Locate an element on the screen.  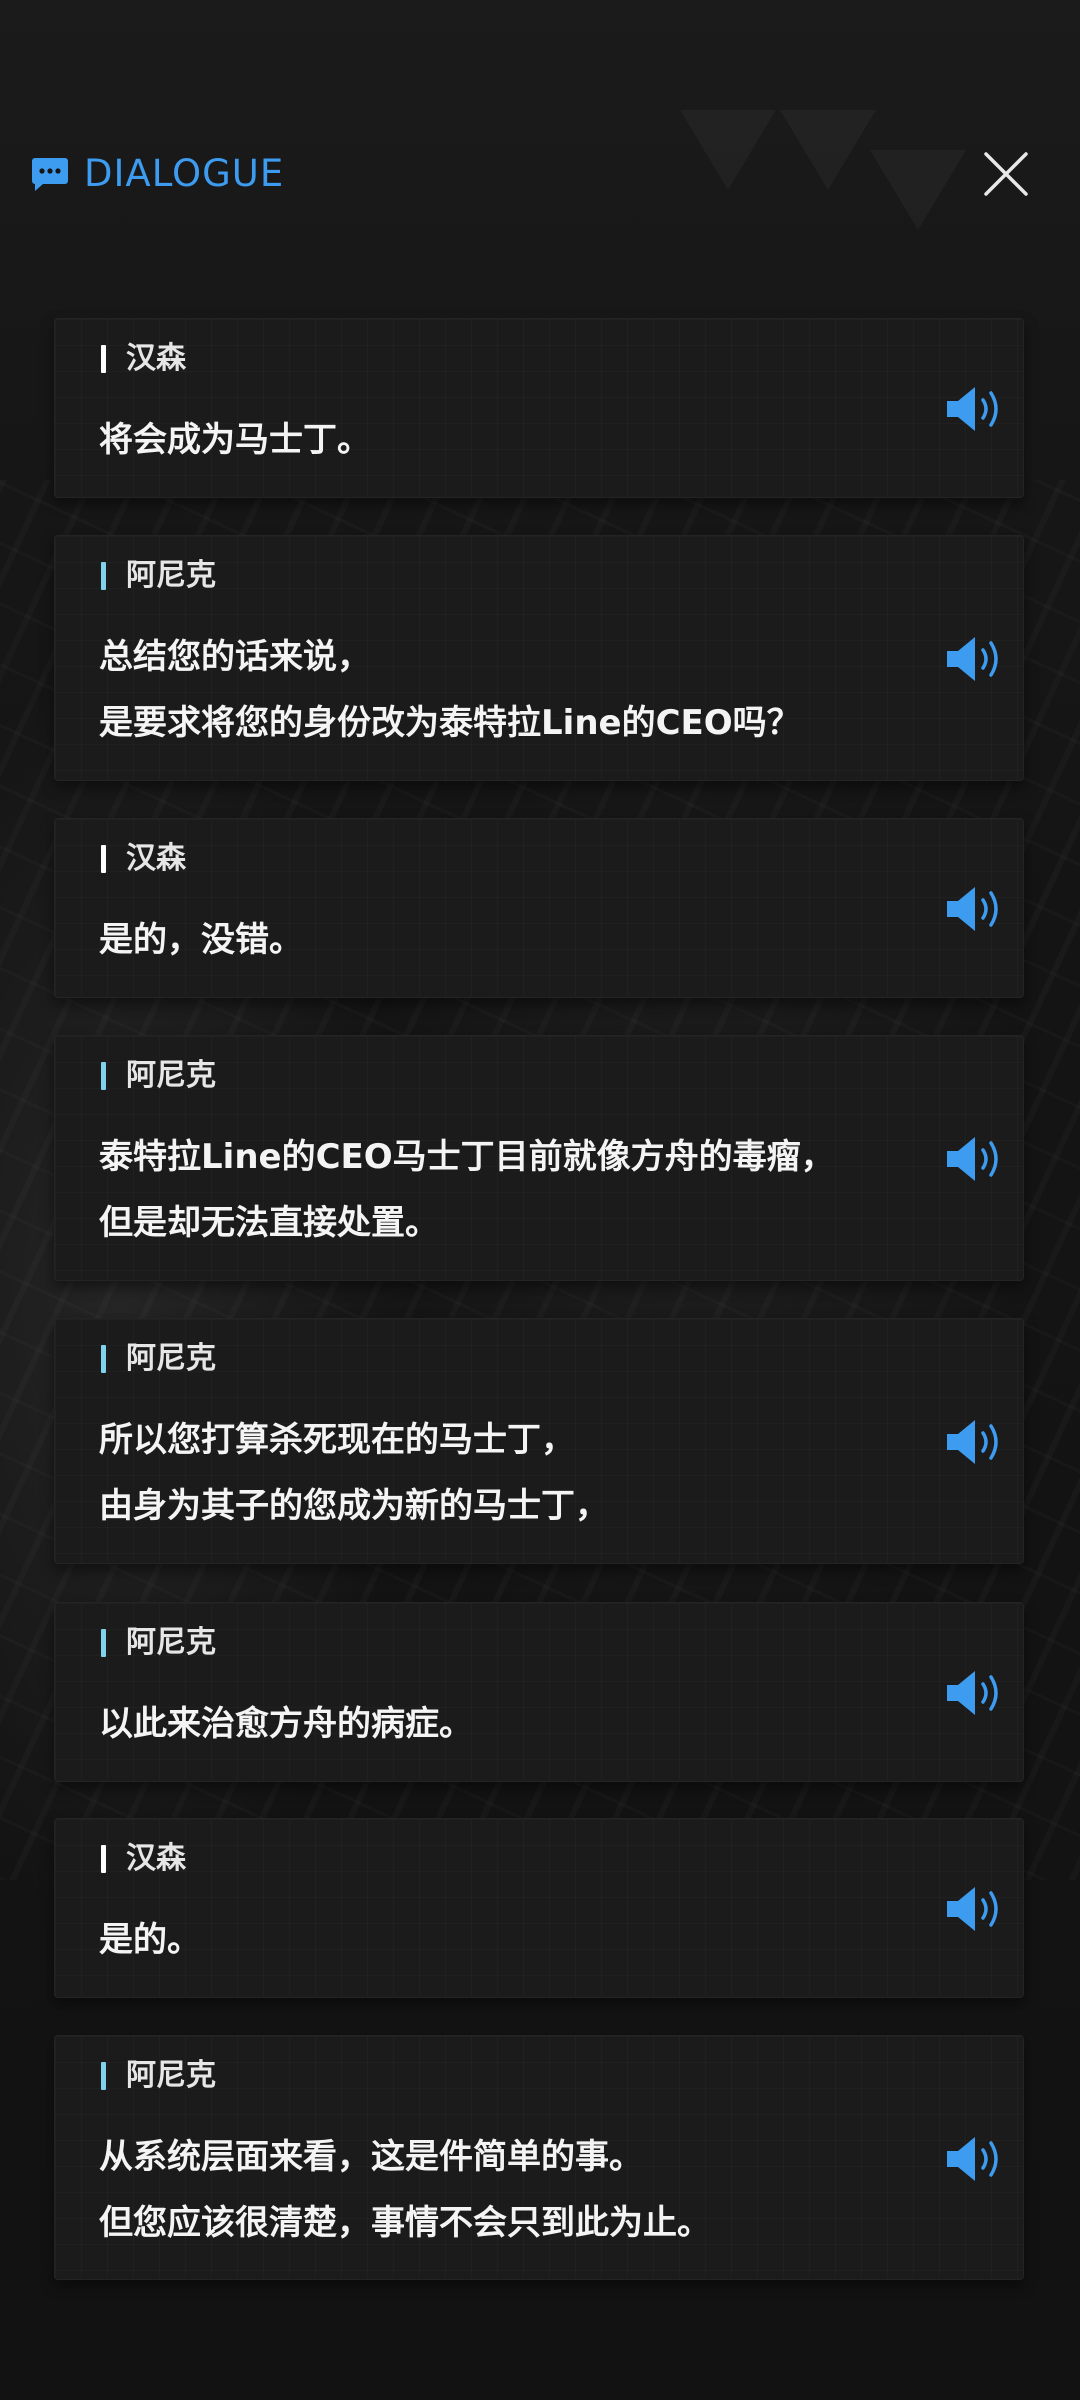
dialogue-text: 从系统层面来看，这是件简单的事。 但您应该很清楚，事情不会只到此为止。 is located at coordinates (405, 2190).